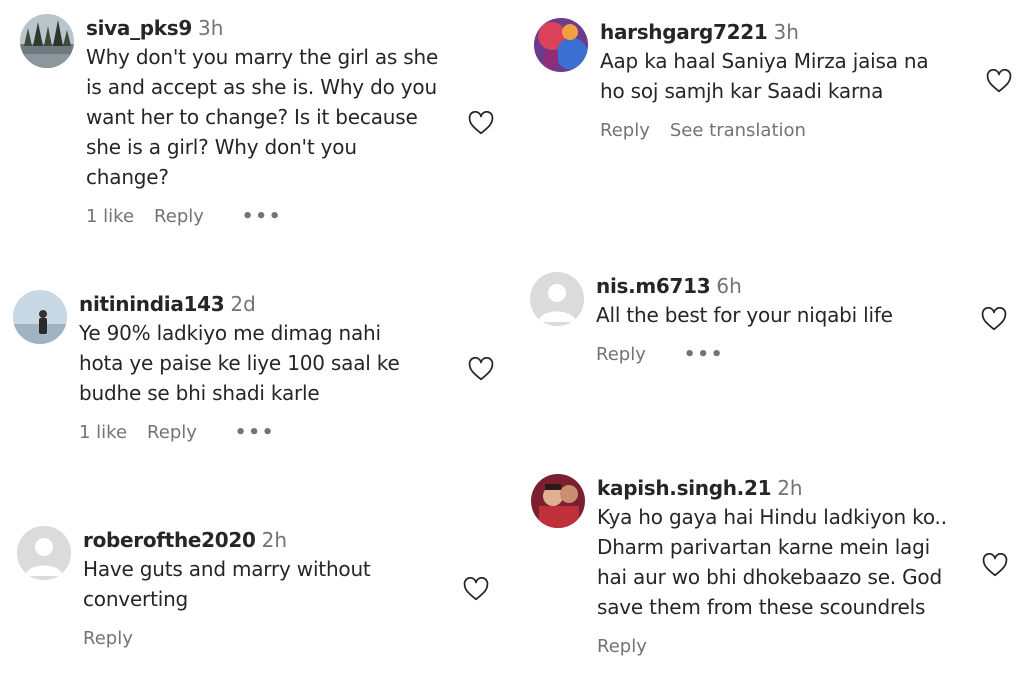 This screenshot has width=1024, height=683. Describe the element at coordinates (252, 117) in the screenshot. I see `comment-line: want her to change? Is it because` at that location.